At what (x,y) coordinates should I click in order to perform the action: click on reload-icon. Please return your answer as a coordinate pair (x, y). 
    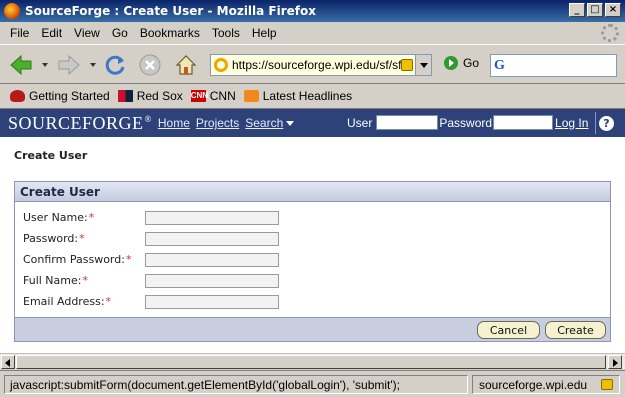
    Looking at the image, I should click on (115, 65).